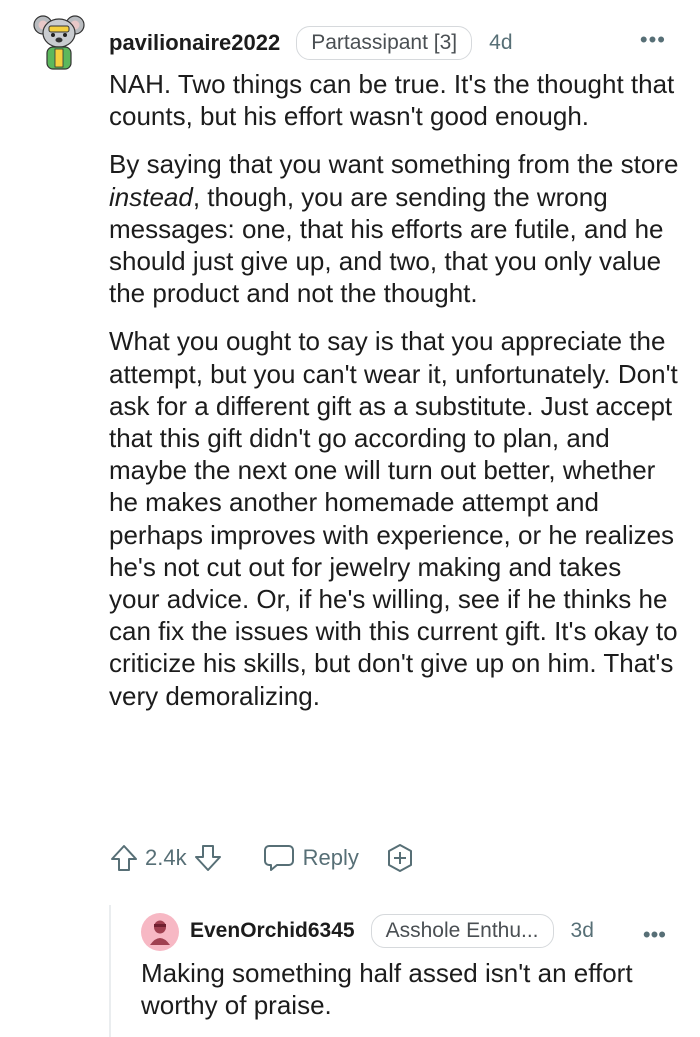 This screenshot has height=1037, width=700. I want to click on reply-username: EvenOrchid6345, so click(272, 931).